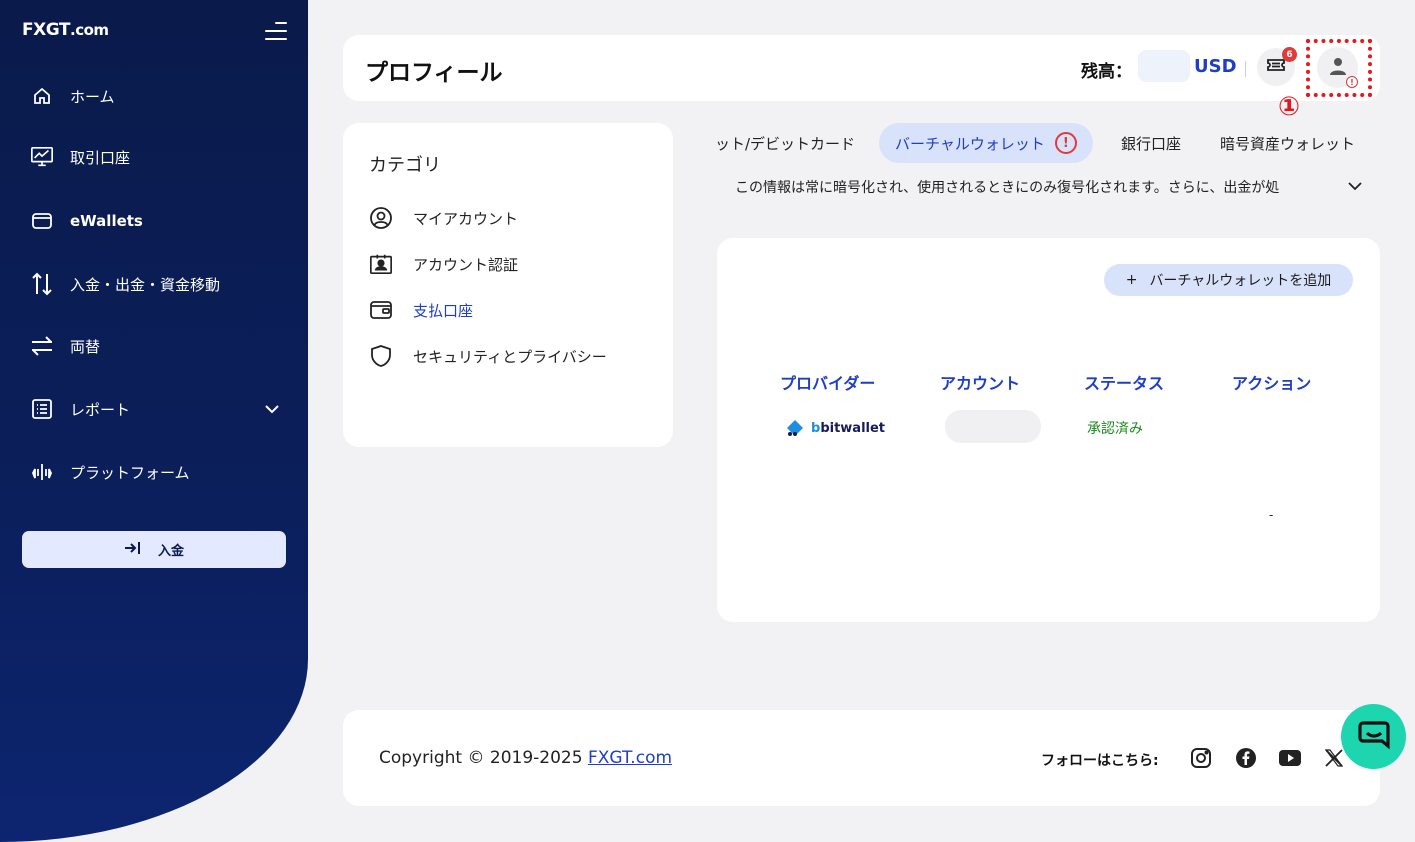 The height and width of the screenshot is (842, 1415). What do you see at coordinates (100, 409) in the screenshot?
I see `sidebar-item-label: レポート` at bounding box center [100, 409].